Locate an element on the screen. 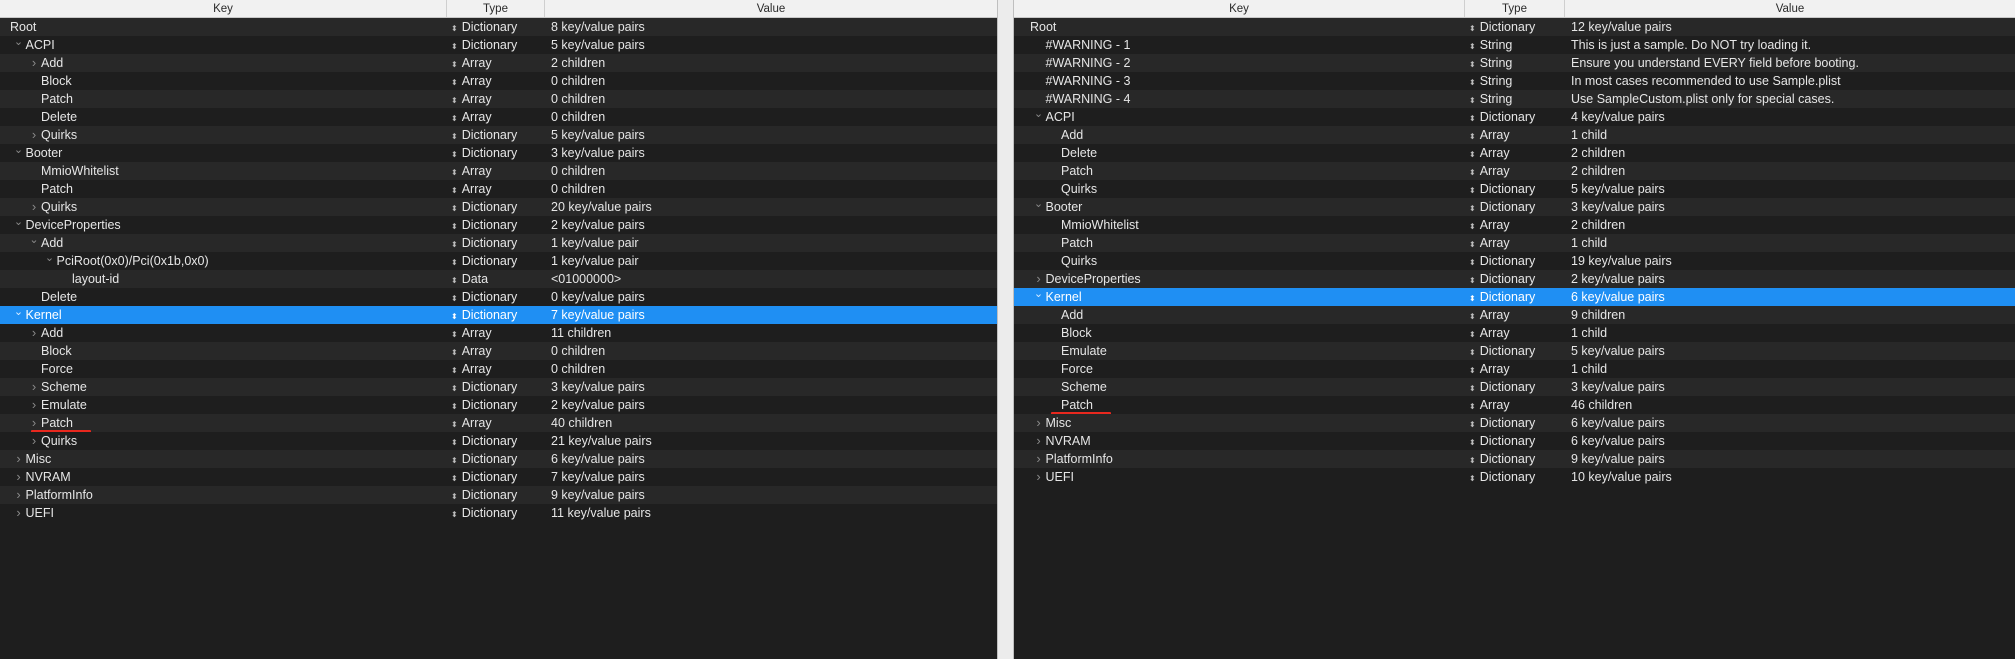 Image resolution: width=2015 pixels, height=659 pixels. plist-row: › Add ⬍ Array 2 children is located at coordinates (498, 63).